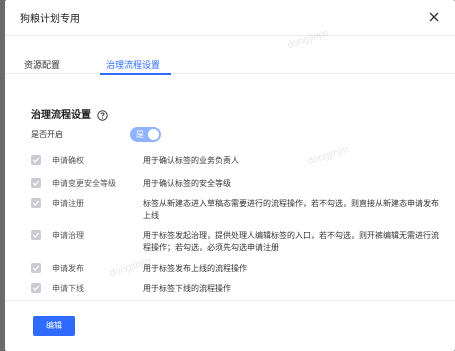 The height and width of the screenshot is (351, 455). I want to click on dialog-title: 狗粮计划专用, so click(50, 19).